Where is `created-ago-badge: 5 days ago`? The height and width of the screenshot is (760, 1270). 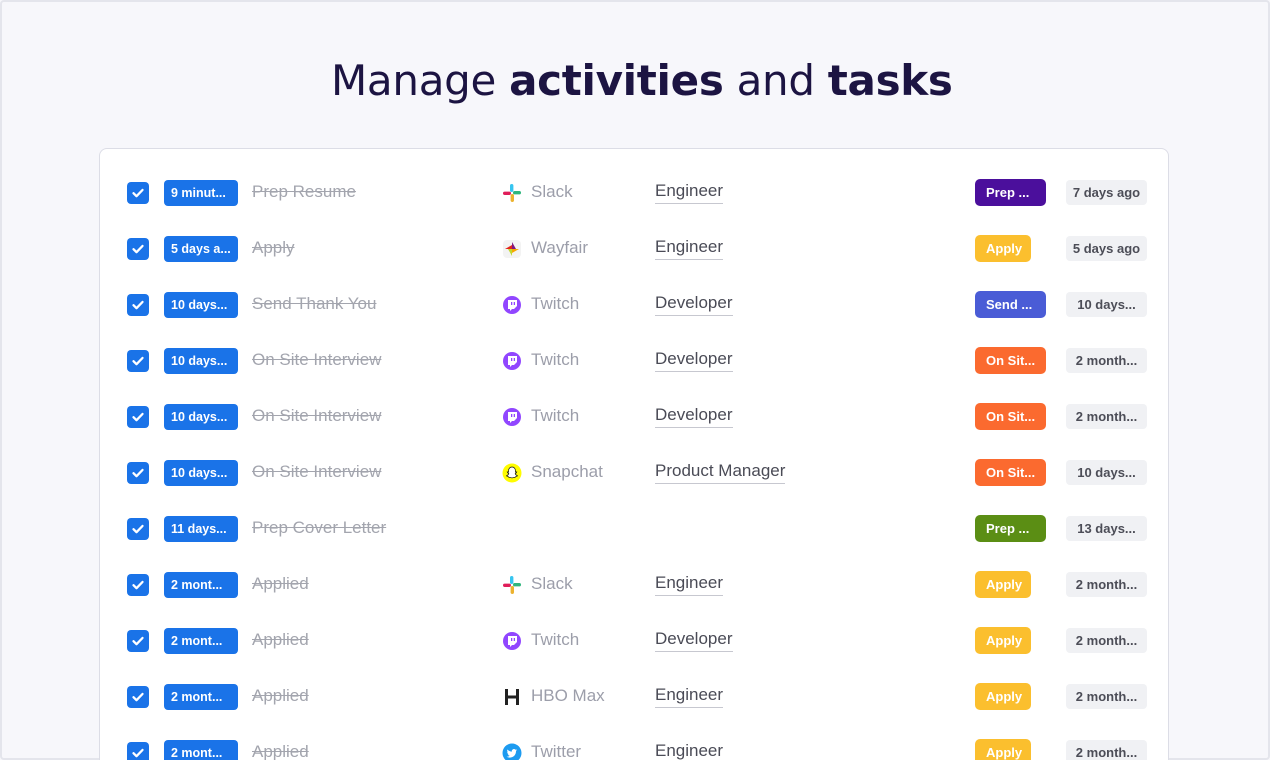
created-ago-badge: 5 days ago is located at coordinates (1106, 248).